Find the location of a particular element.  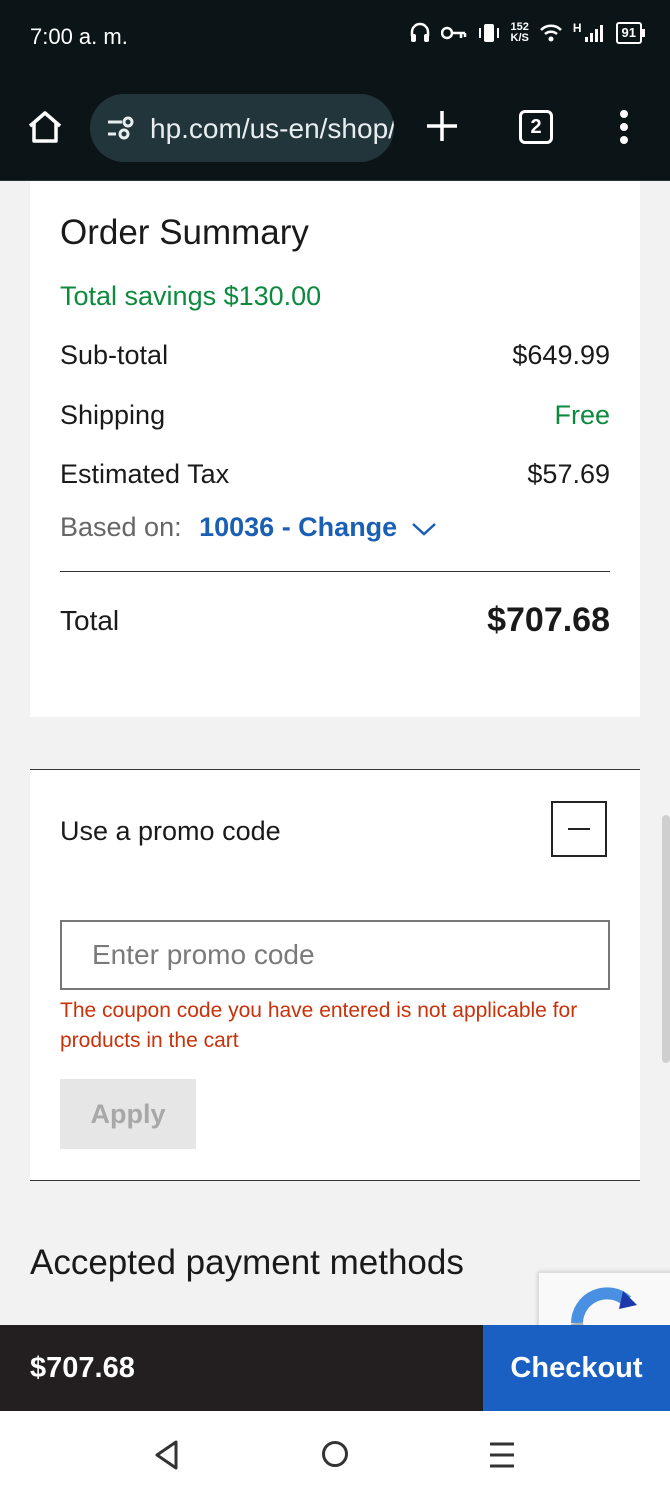

net-speed-unit: K/S is located at coordinates (519, 38).